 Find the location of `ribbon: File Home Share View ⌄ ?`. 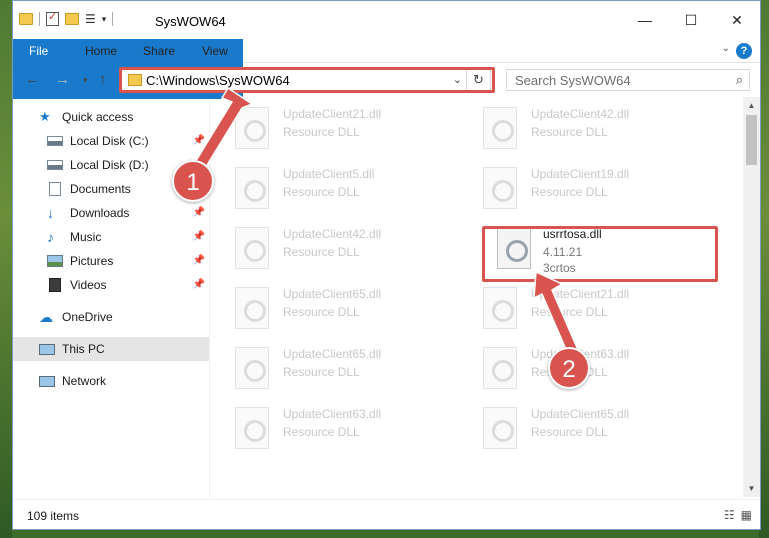

ribbon: File Home Share View ⌄ ? is located at coordinates (386, 69).